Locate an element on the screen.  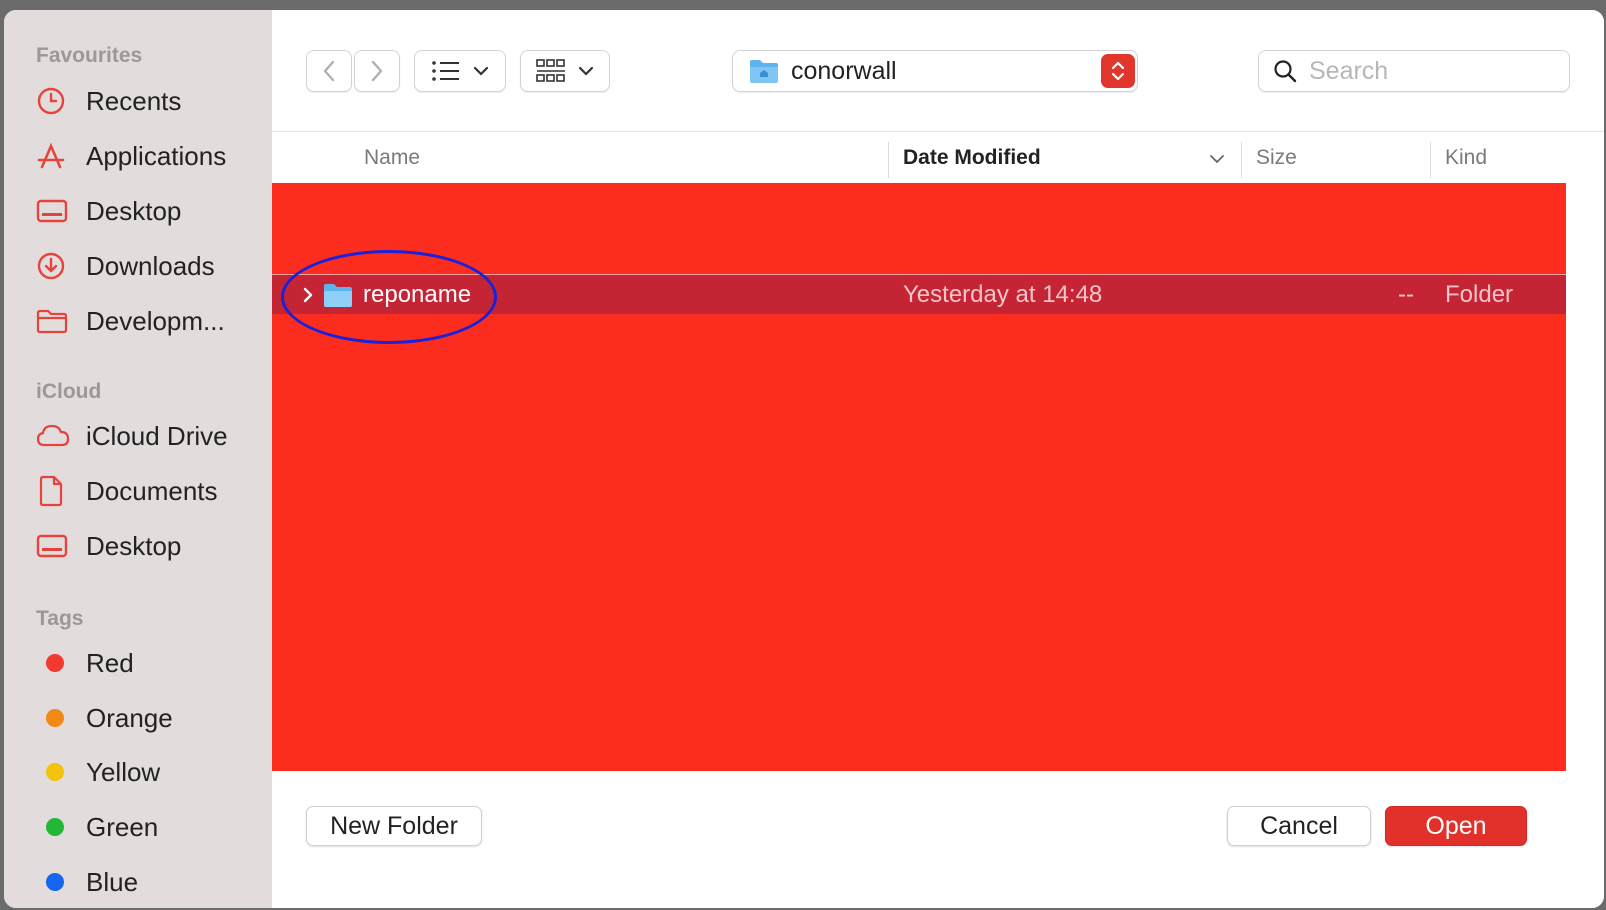
sidebar-tag-red: Red is located at coordinates (151, 663).